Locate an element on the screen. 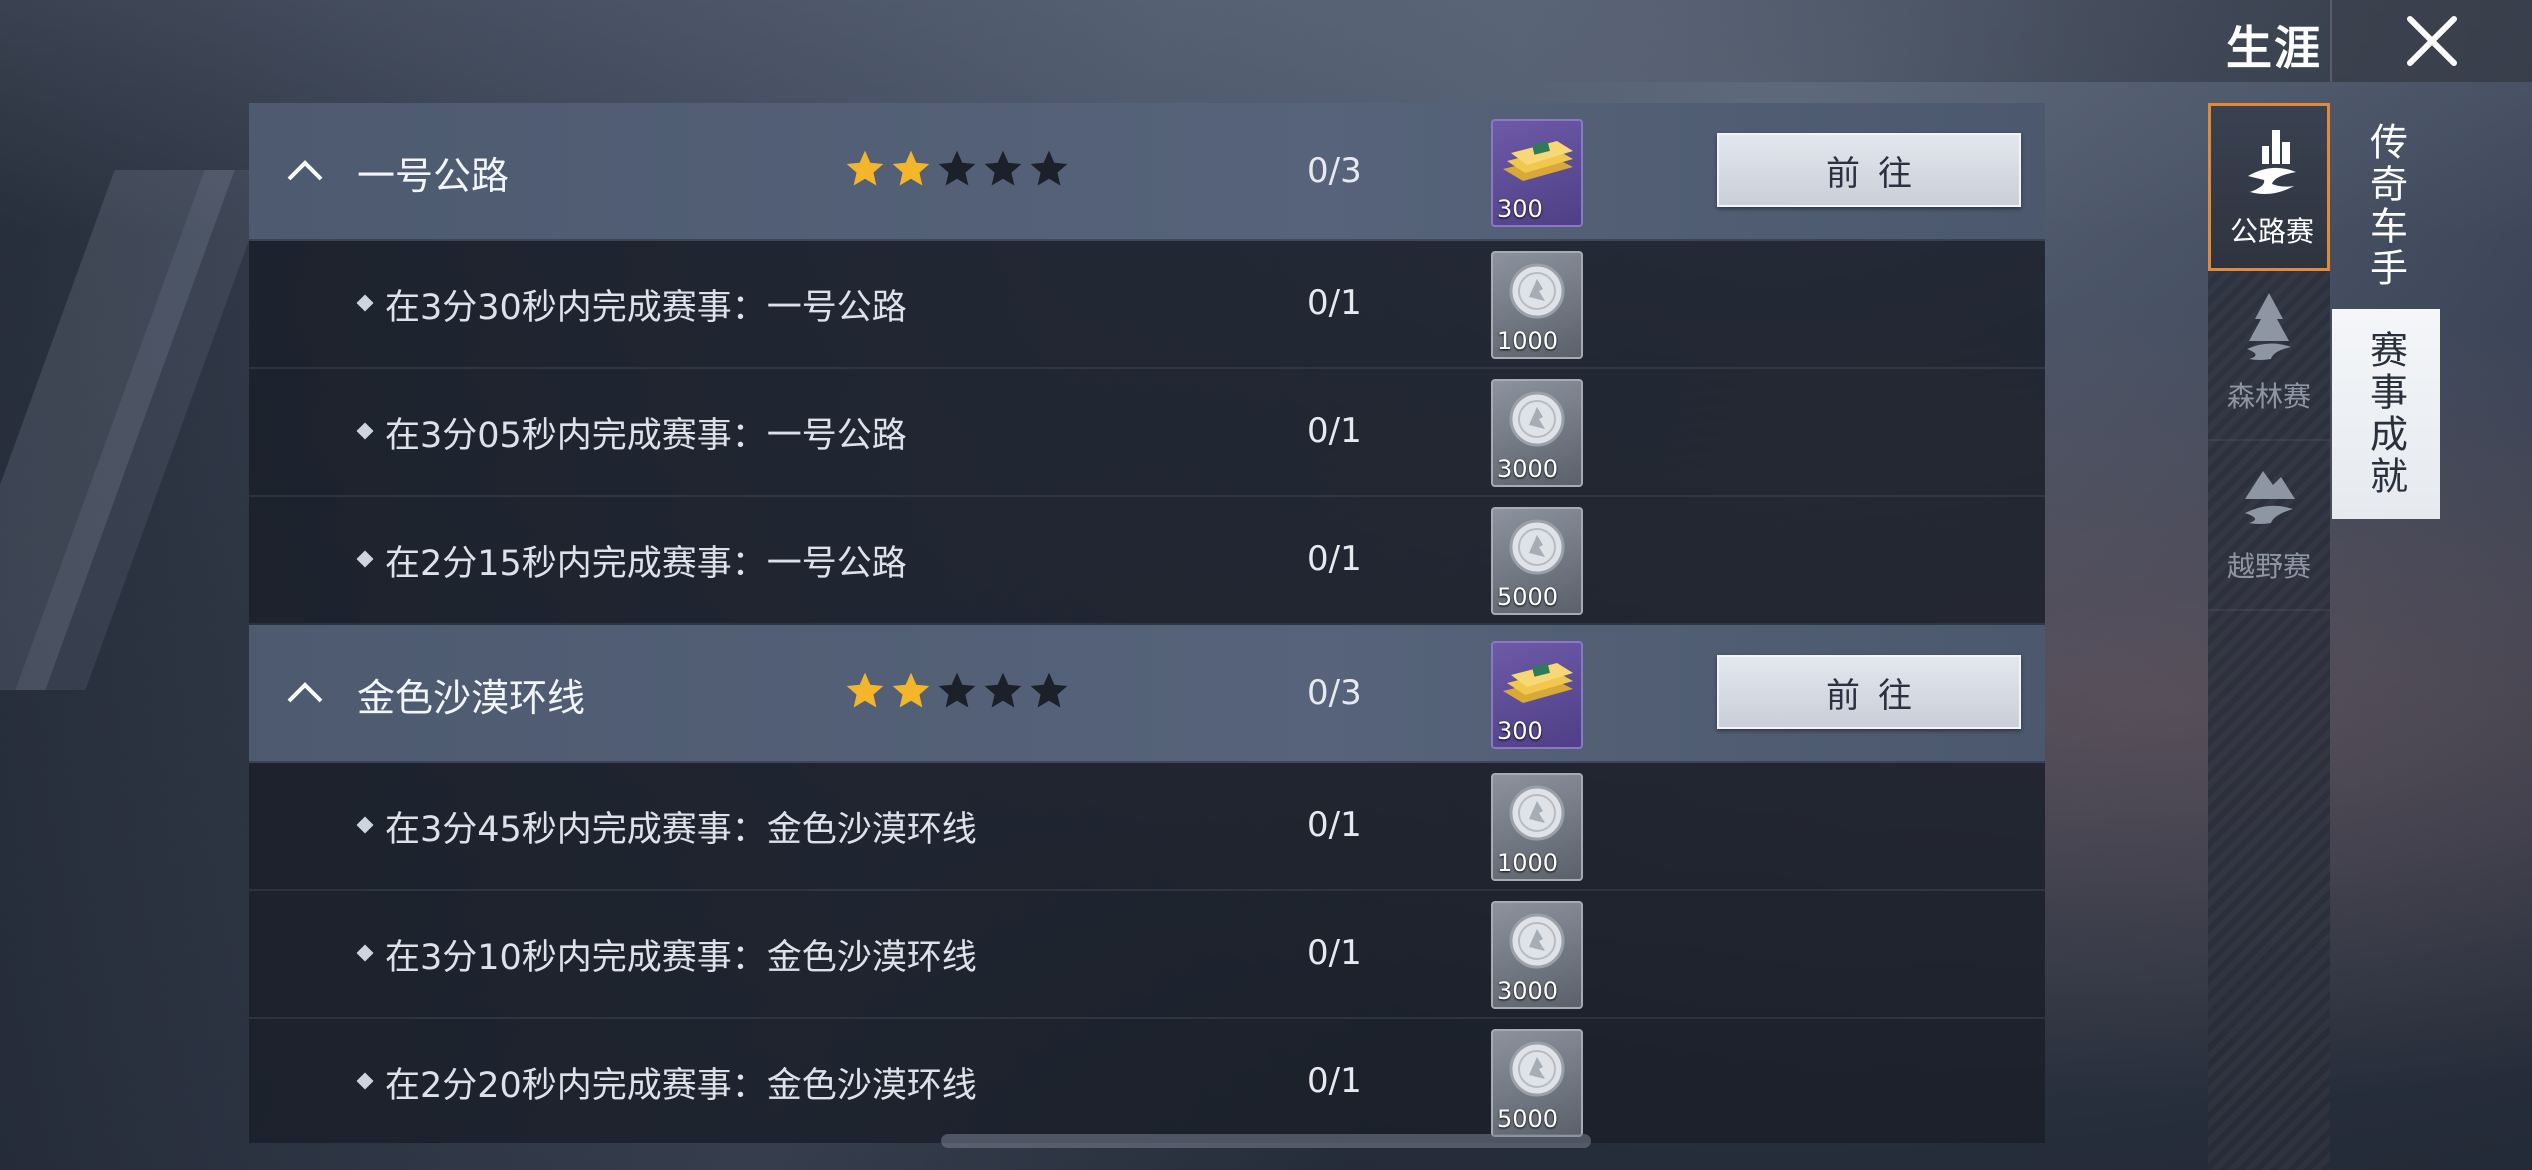  horizontal-scrollbar is located at coordinates (1266, 1141).